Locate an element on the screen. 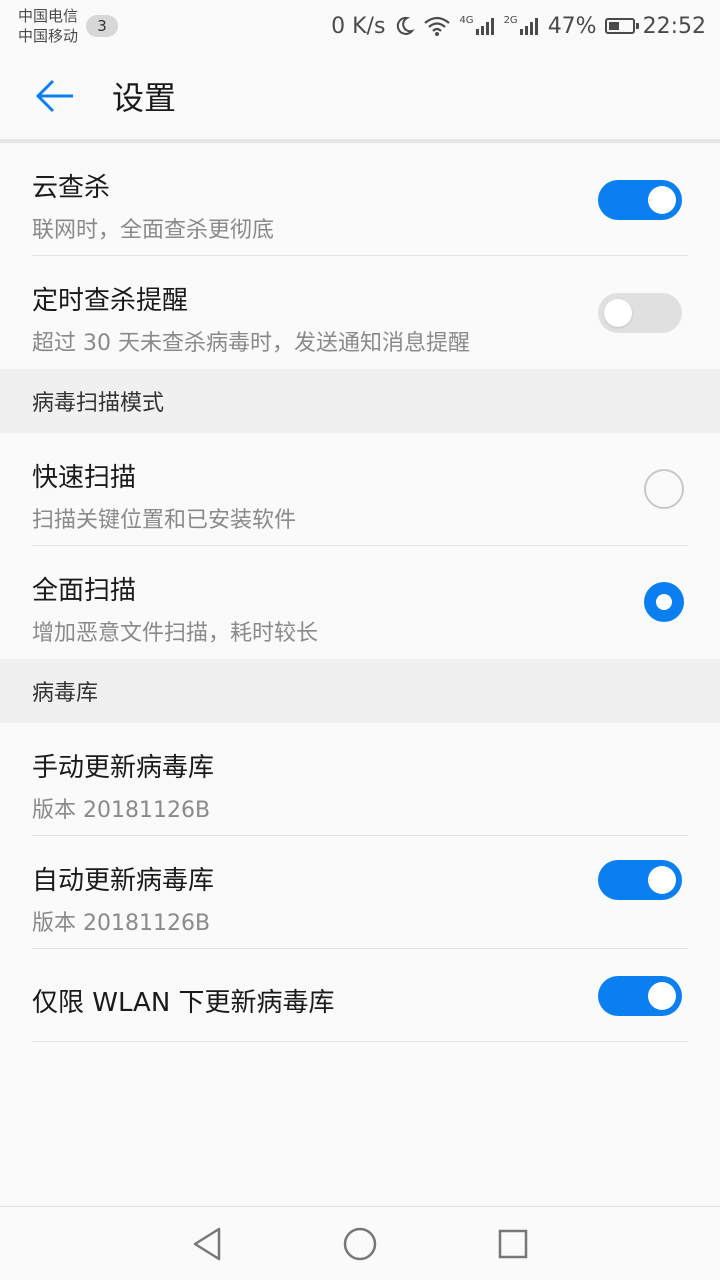  cloud-scan-toggle is located at coordinates (640, 200).